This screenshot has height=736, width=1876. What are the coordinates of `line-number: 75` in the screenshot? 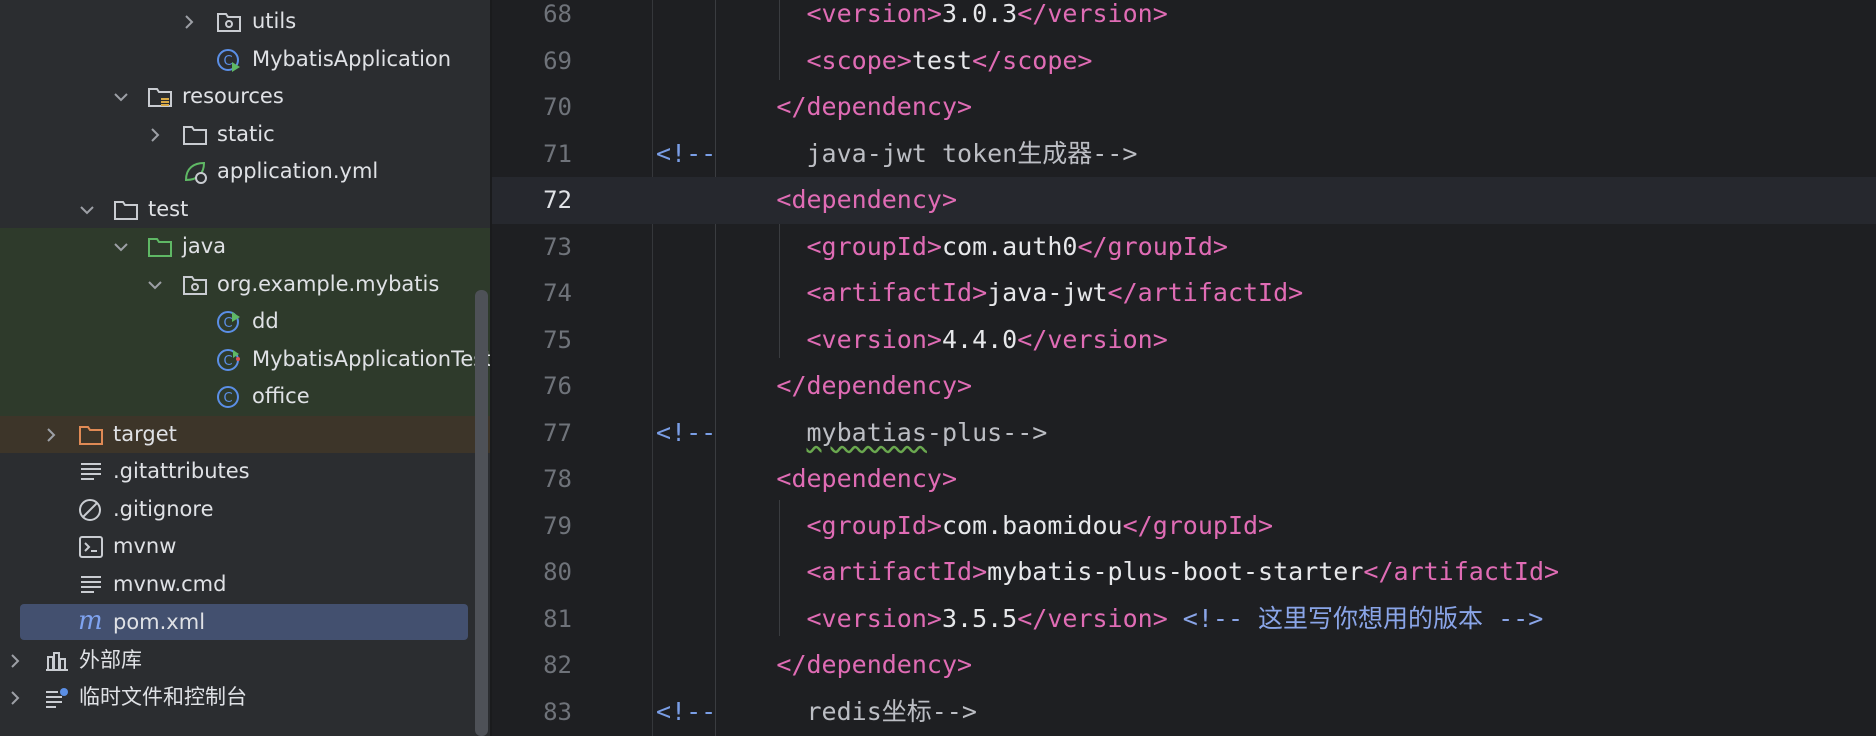 It's located at (532, 340).